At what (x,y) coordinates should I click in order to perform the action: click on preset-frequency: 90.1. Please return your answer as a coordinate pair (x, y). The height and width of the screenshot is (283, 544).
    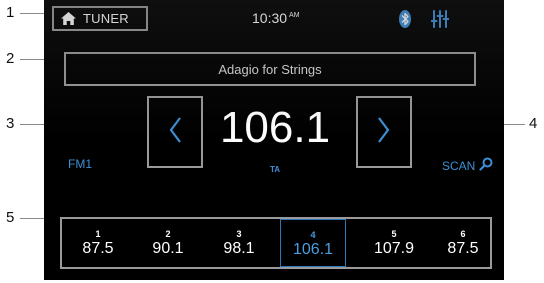
    Looking at the image, I should click on (168, 248).